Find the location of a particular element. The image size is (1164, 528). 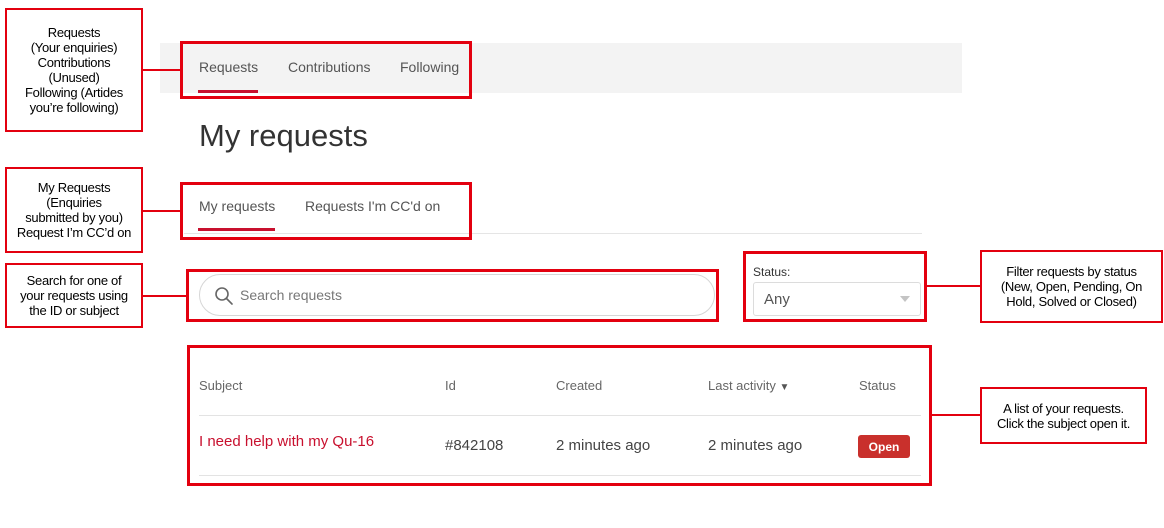

page-title: My requests is located at coordinates (283, 135).